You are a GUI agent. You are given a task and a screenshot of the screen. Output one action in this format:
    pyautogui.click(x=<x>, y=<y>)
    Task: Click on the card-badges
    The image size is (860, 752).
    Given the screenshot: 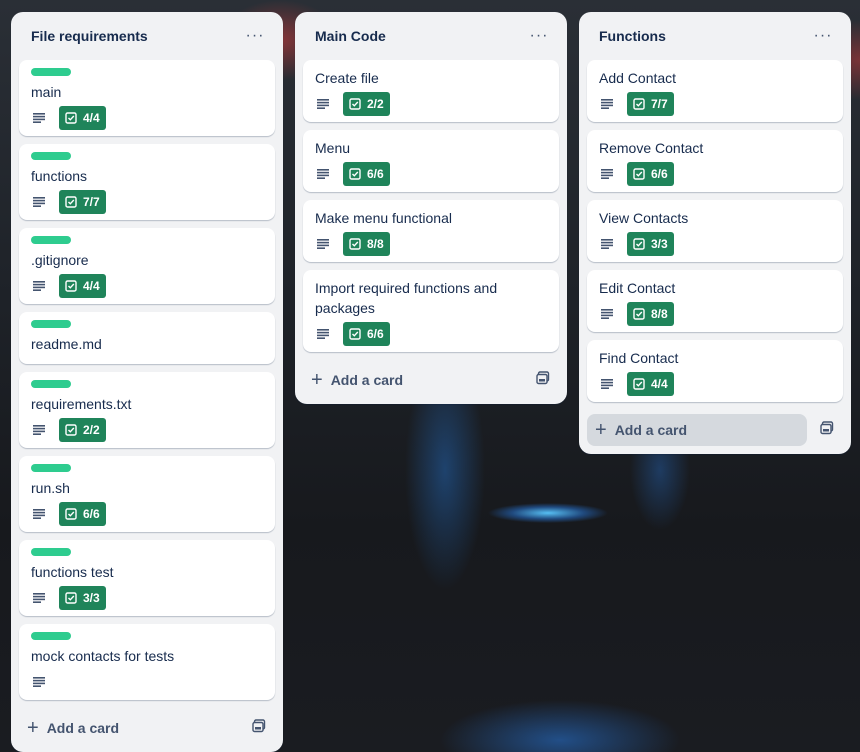 What is the action you would take?
    pyautogui.click(x=147, y=682)
    